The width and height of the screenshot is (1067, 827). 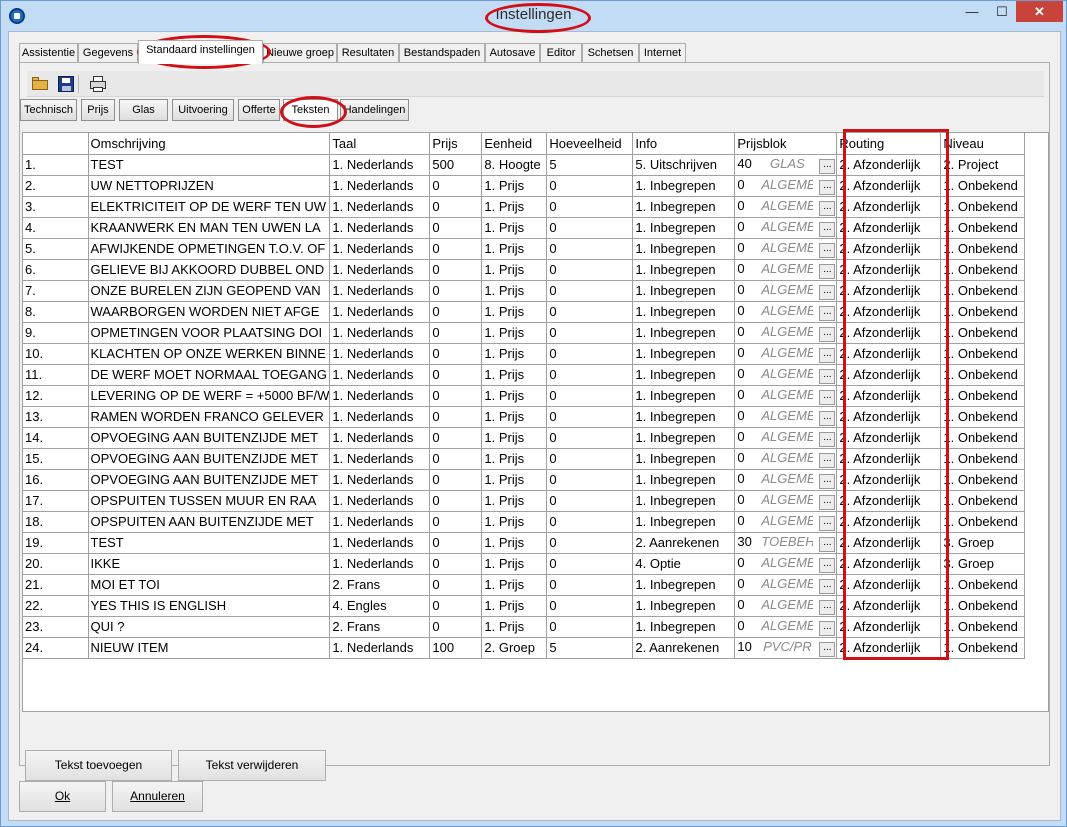 I want to click on row-index: 16., so click(x=56, y=479).